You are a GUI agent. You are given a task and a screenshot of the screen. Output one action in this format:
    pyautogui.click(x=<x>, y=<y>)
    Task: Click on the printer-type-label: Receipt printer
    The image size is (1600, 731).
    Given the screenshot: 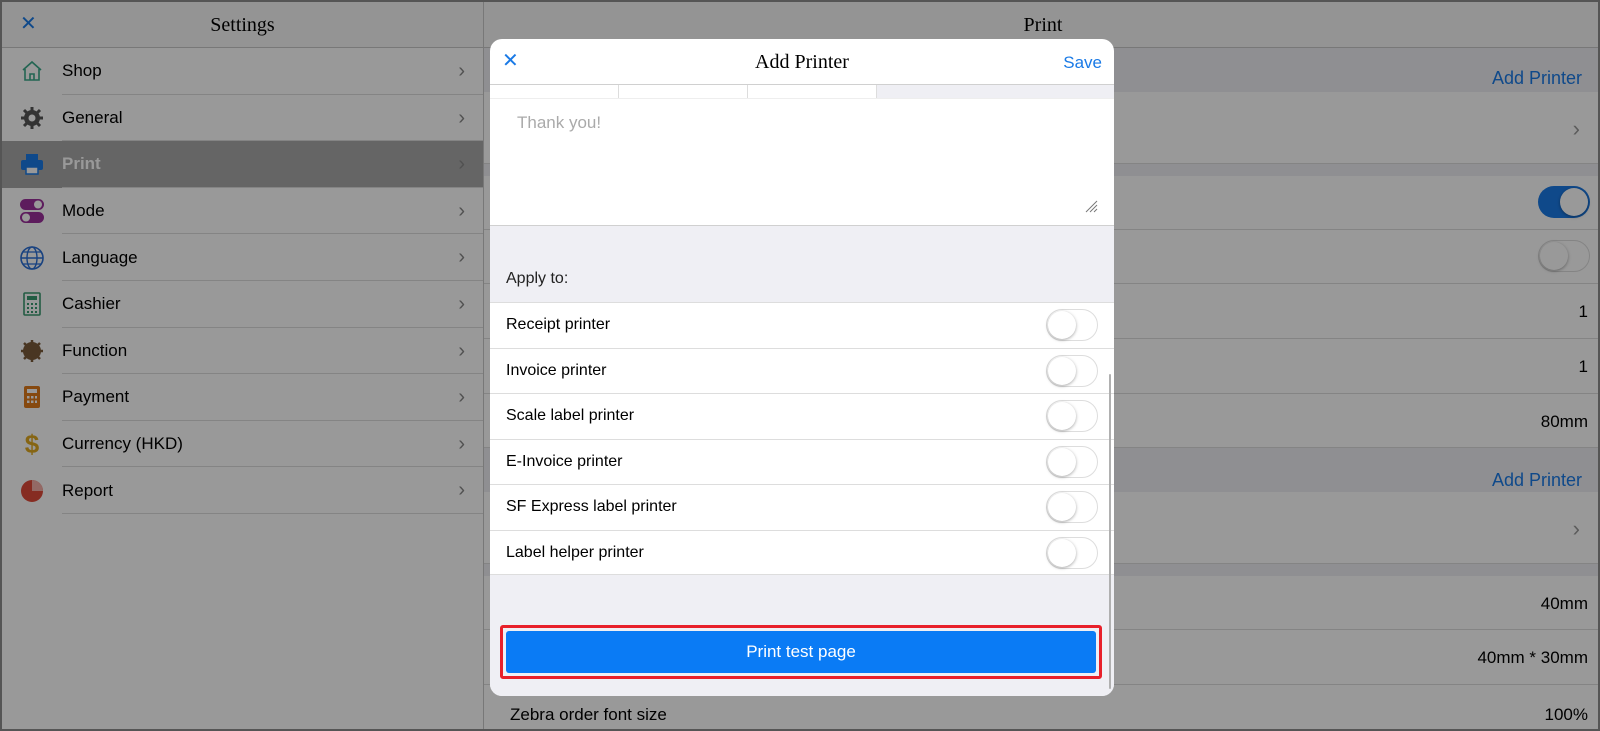 What is the action you would take?
    pyautogui.click(x=558, y=325)
    